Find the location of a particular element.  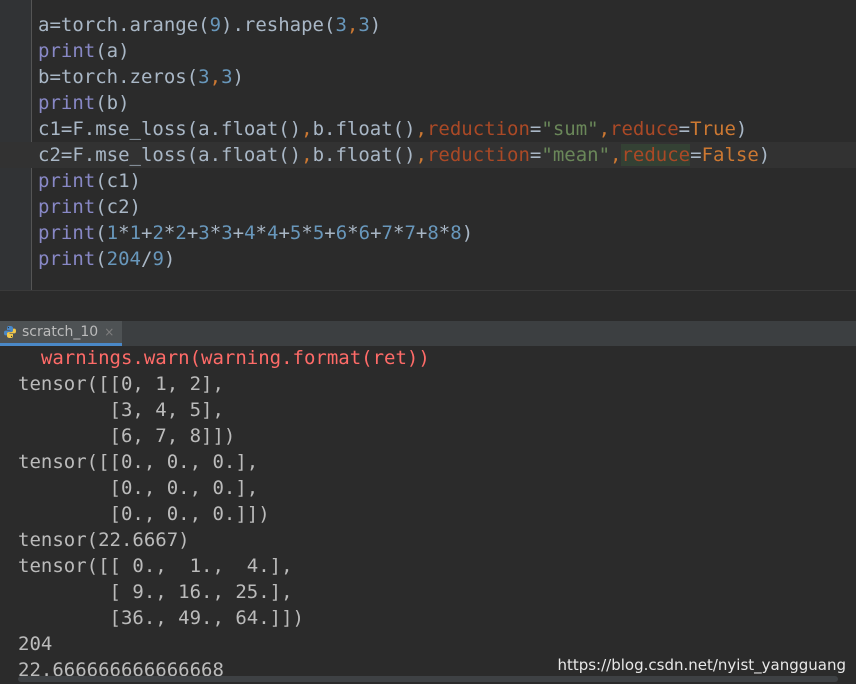

console-line: tensor([[ 0., 1., 4.], is located at coordinates (155, 566).